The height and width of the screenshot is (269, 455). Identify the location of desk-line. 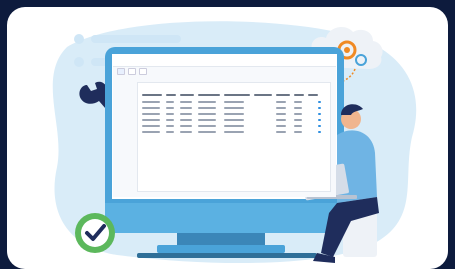
(227, 255).